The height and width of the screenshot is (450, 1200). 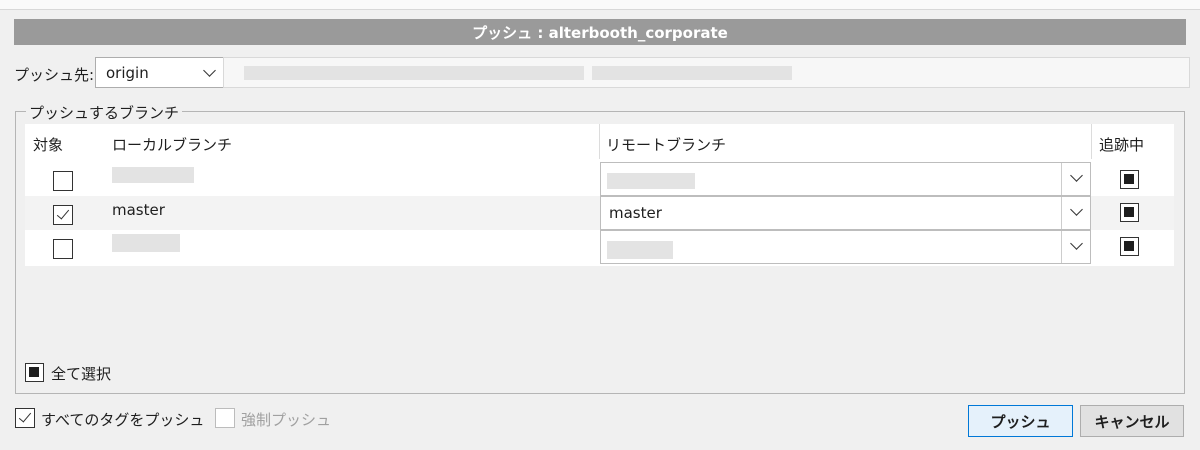 What do you see at coordinates (666, 144) in the screenshot?
I see `column-header-remote: リモートブランチ` at bounding box center [666, 144].